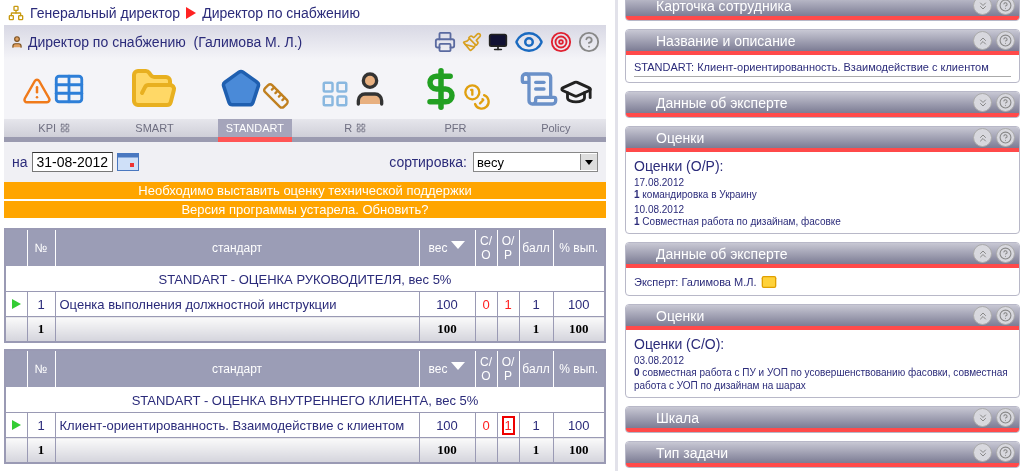 Image resolution: width=1024 pixels, height=471 pixels. Describe the element at coordinates (738, 221) in the screenshot. I see `rating-entry: 1 Совместная работа по дизайнам, фасовке` at that location.